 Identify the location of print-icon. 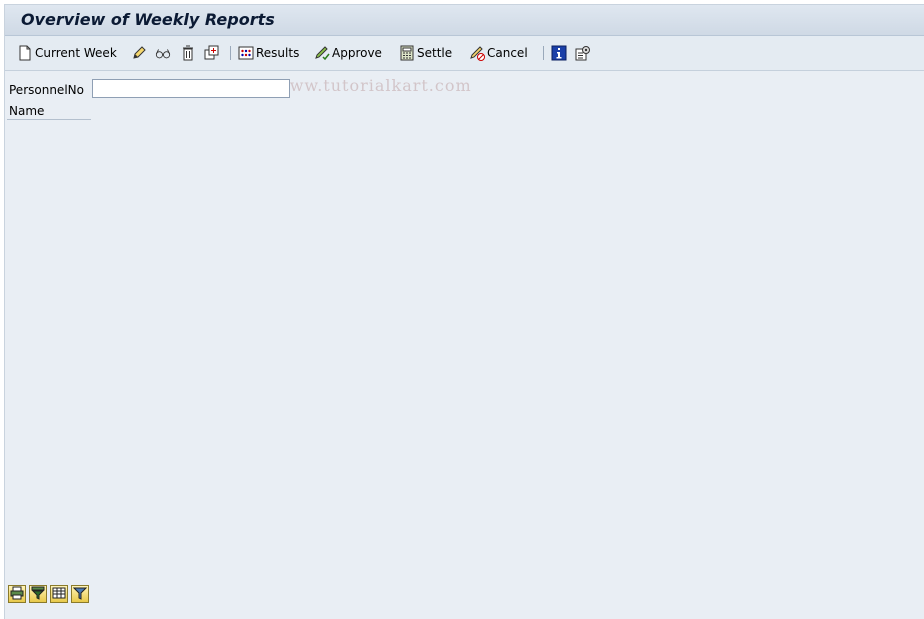
(17, 594).